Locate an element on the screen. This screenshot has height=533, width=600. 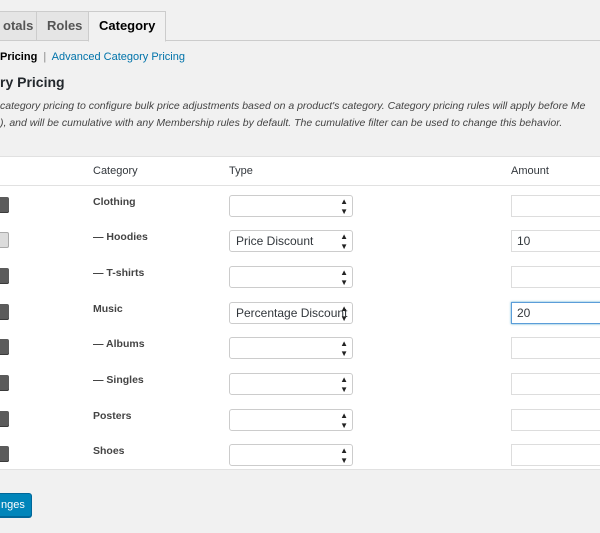
category-name: — Hoodies is located at coordinates (120, 237).